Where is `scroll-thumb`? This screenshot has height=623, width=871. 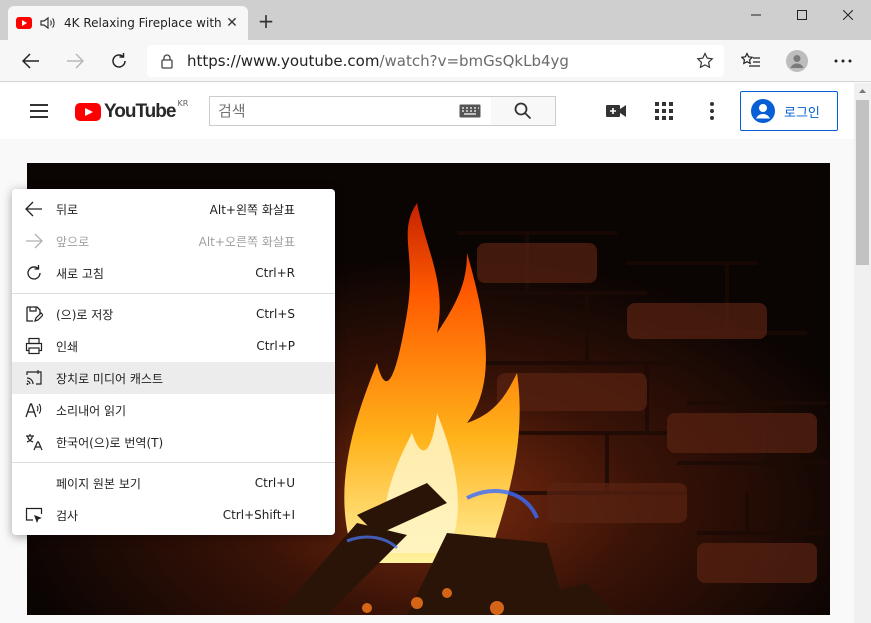 scroll-thumb is located at coordinates (862, 182).